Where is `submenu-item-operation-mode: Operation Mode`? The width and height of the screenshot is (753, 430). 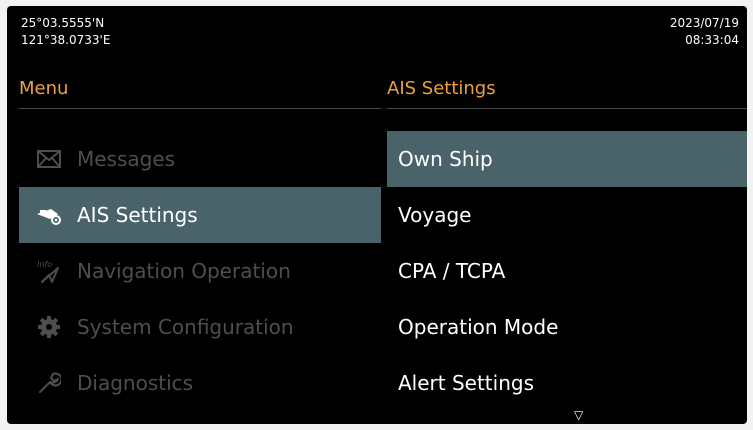
submenu-item-operation-mode: Operation Mode is located at coordinates (567, 327).